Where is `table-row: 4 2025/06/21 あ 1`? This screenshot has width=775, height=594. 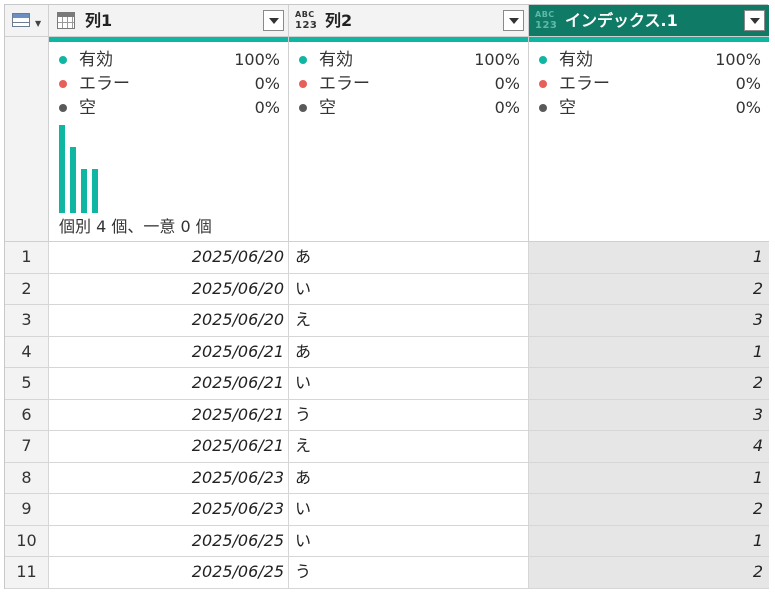 table-row: 4 2025/06/21 あ 1 is located at coordinates (387, 352).